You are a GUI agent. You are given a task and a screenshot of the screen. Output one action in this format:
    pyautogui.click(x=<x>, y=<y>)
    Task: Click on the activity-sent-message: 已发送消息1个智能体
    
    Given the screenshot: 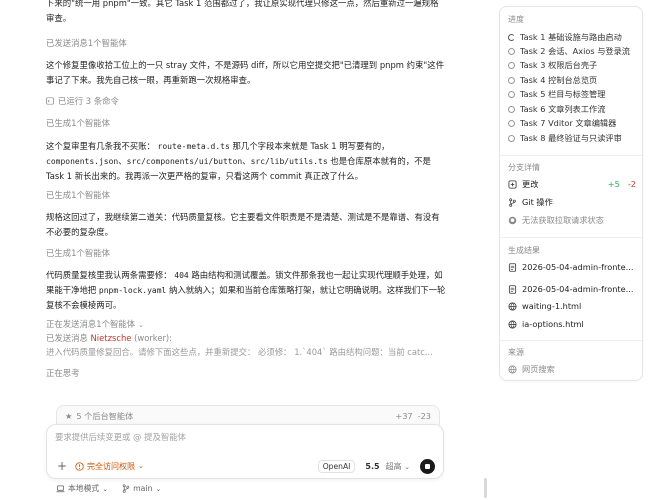 What is the action you would take?
    pyautogui.click(x=86, y=43)
    